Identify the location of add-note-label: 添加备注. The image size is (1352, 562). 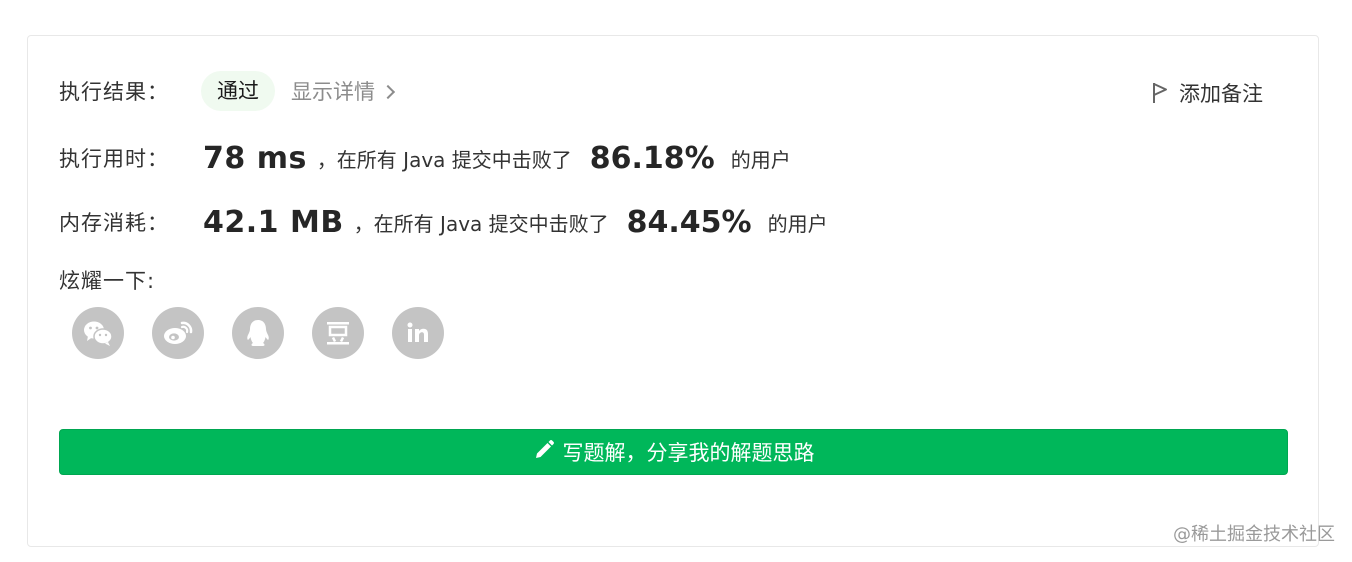
(1221, 94).